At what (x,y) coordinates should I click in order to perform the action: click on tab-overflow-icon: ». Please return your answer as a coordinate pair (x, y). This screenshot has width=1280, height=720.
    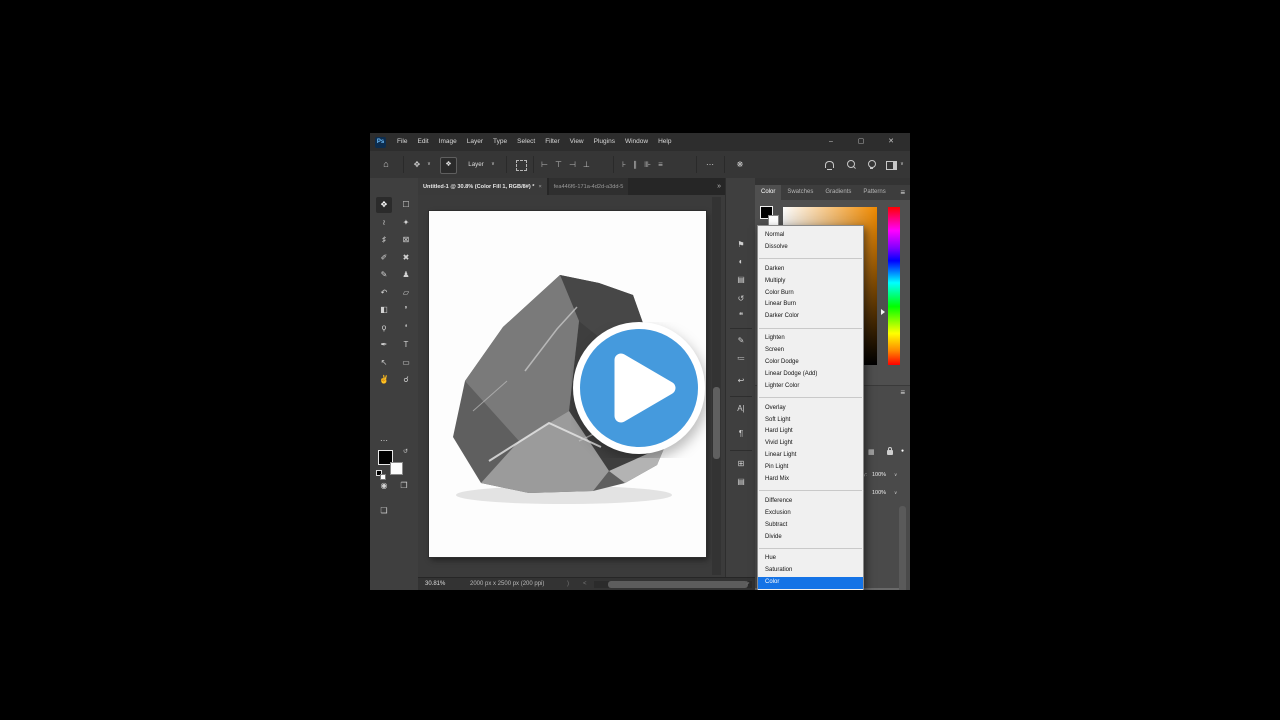
    Looking at the image, I should click on (721, 186).